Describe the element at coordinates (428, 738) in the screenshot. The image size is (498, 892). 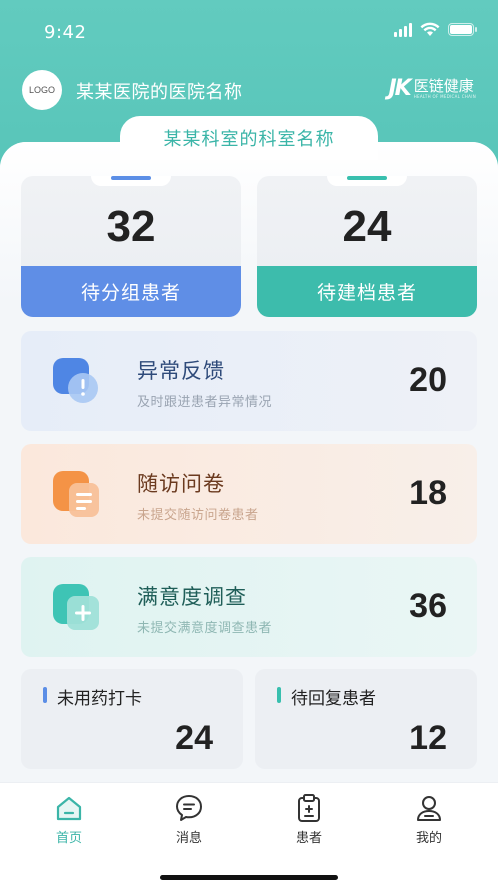
I see `card-value: 12` at that location.